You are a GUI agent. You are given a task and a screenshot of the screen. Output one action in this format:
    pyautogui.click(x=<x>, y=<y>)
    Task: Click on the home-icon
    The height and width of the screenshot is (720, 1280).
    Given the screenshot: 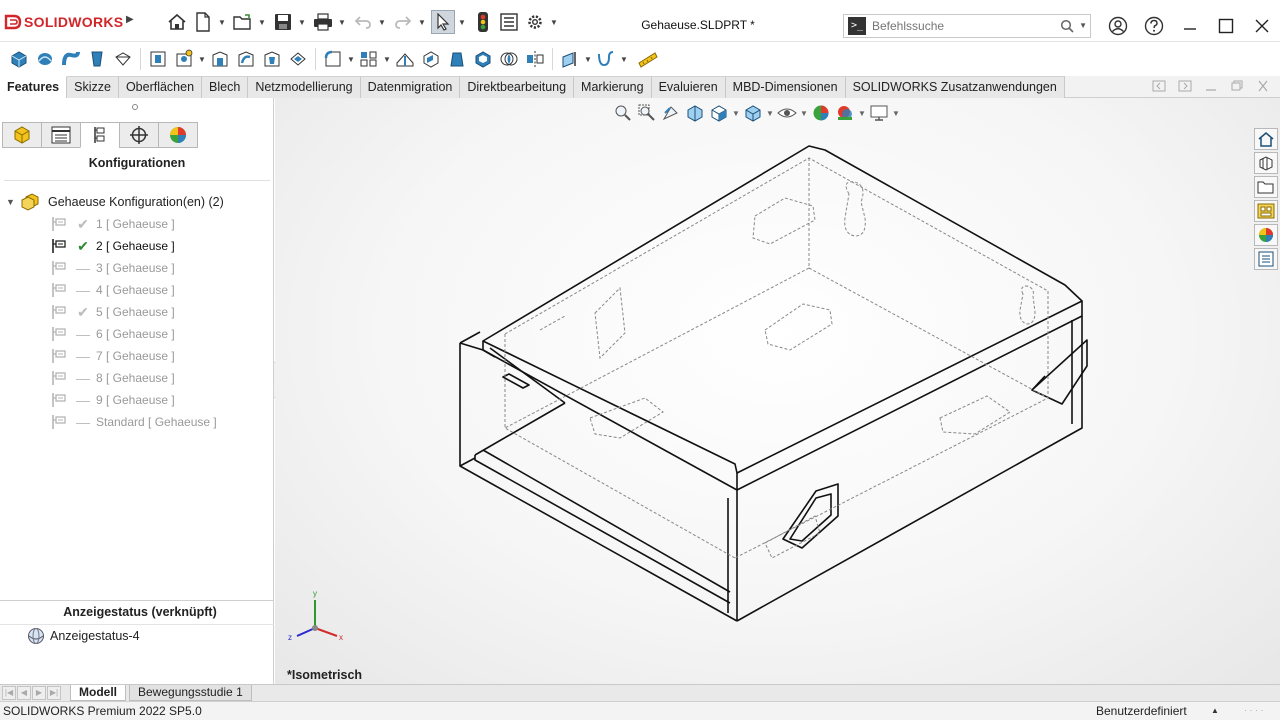 What is the action you would take?
    pyautogui.click(x=177, y=22)
    